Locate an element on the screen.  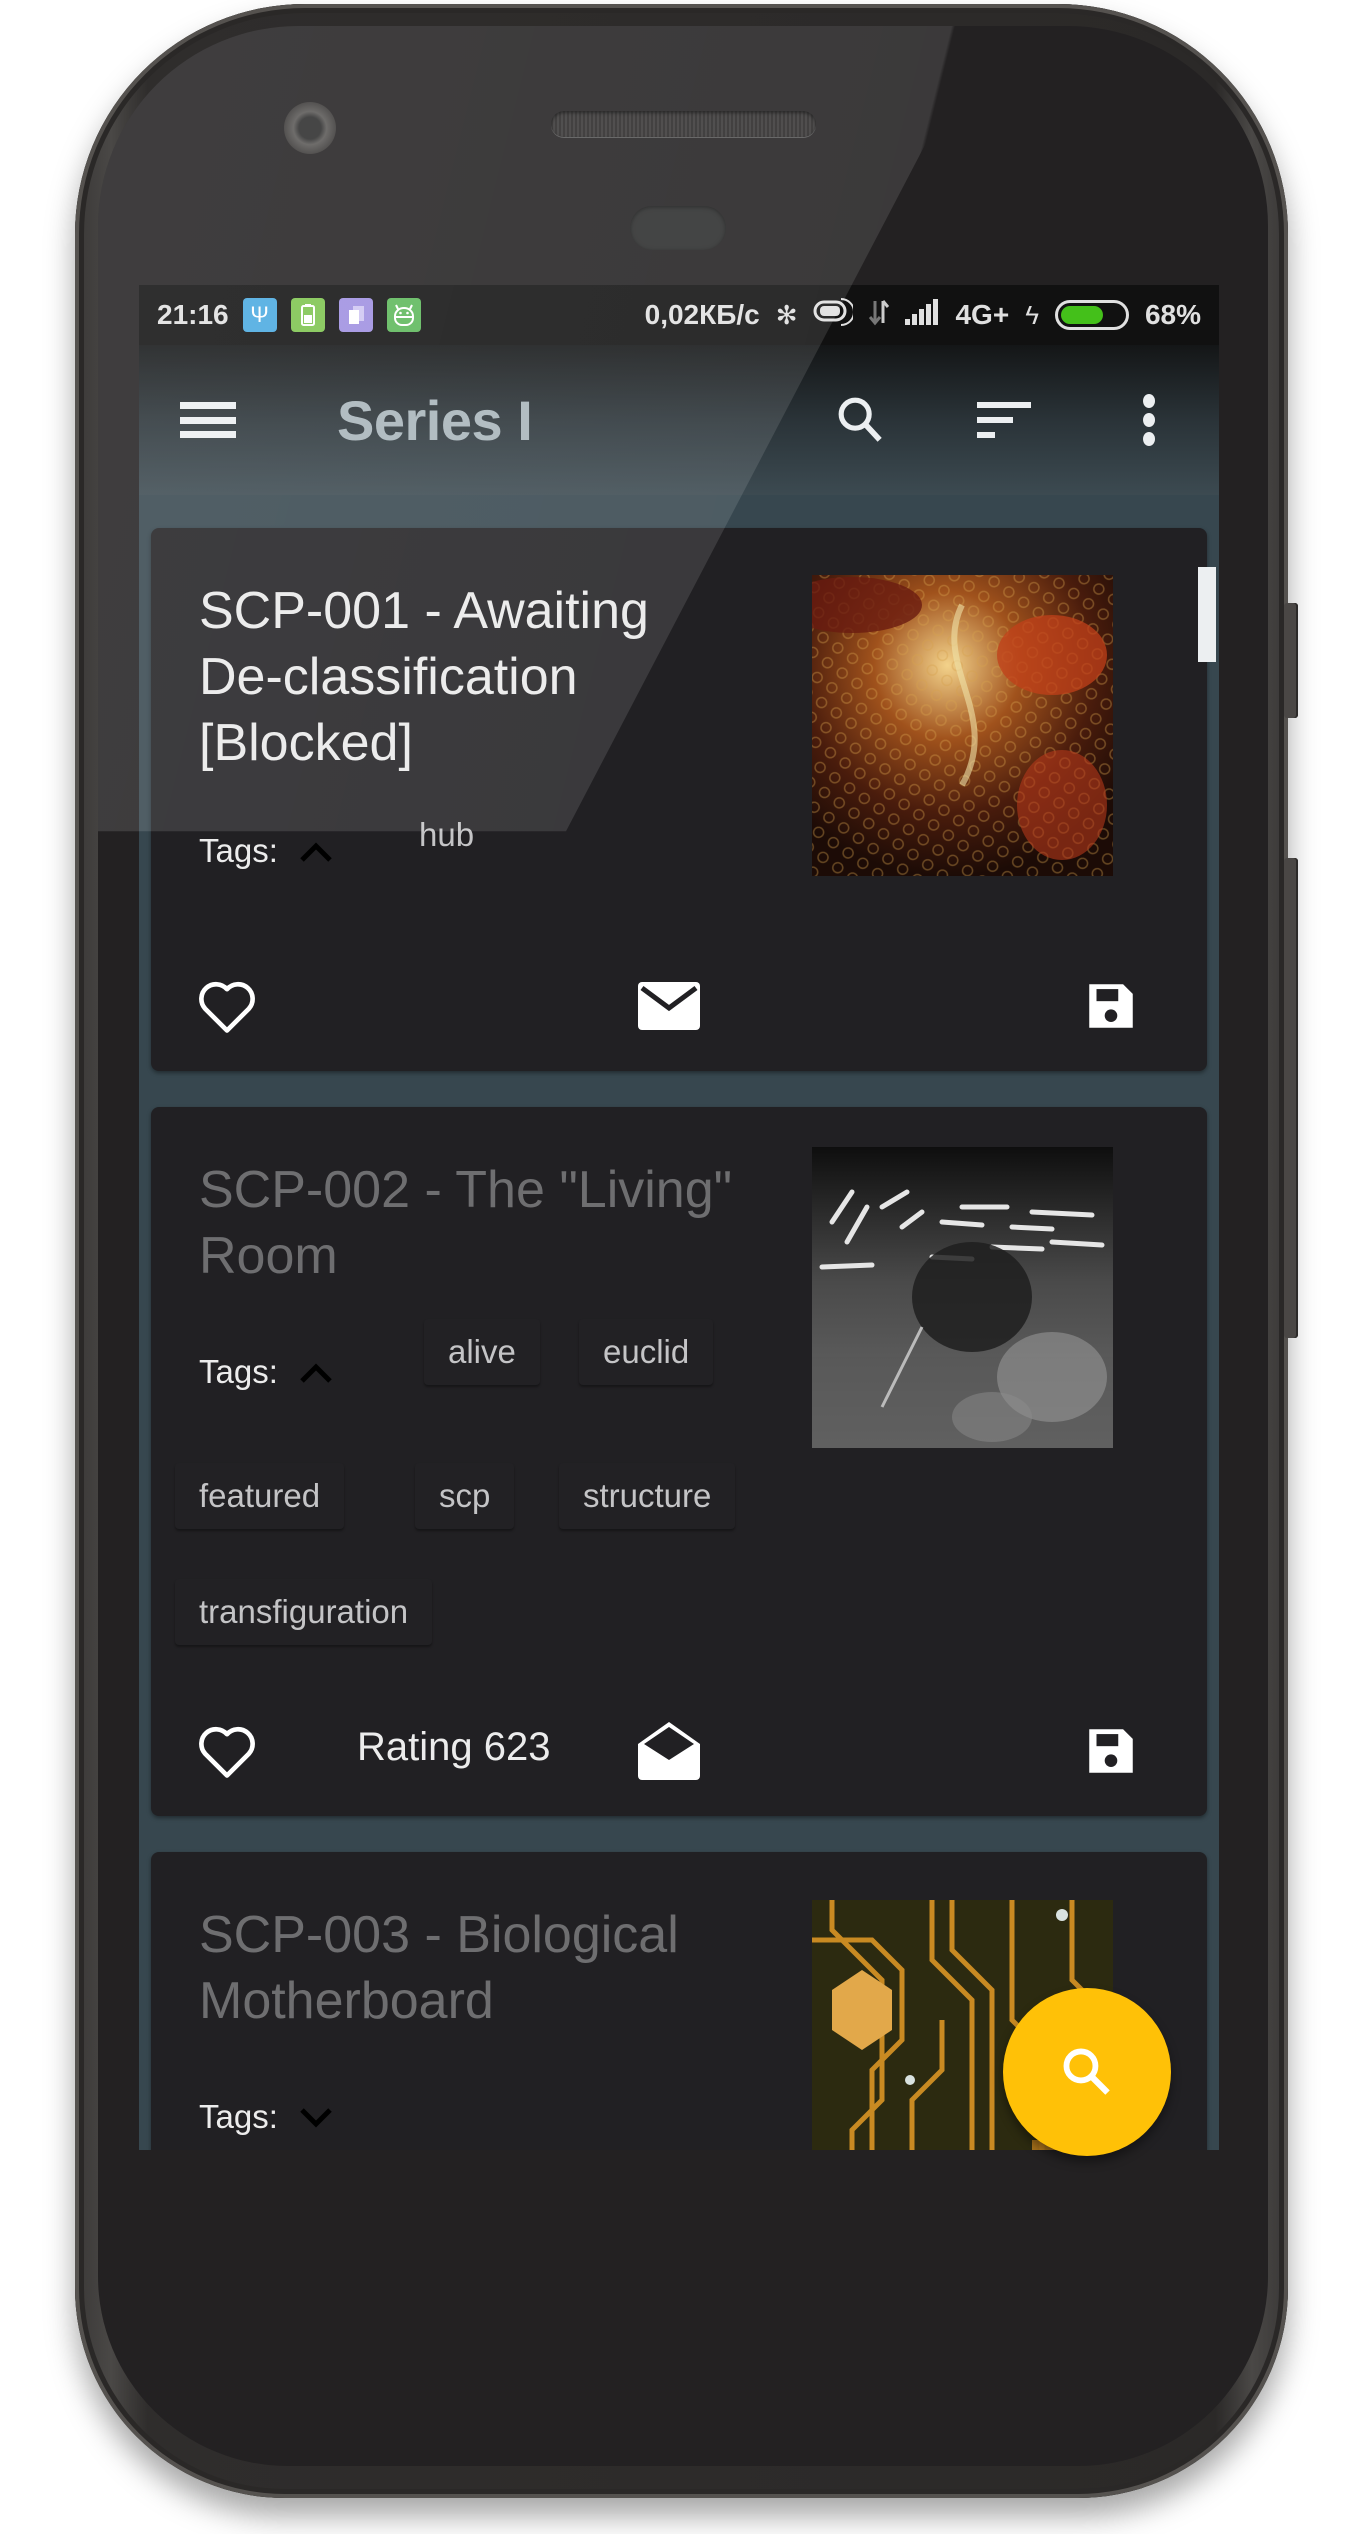
rating-label: Rating 623 is located at coordinates (454, 1747).